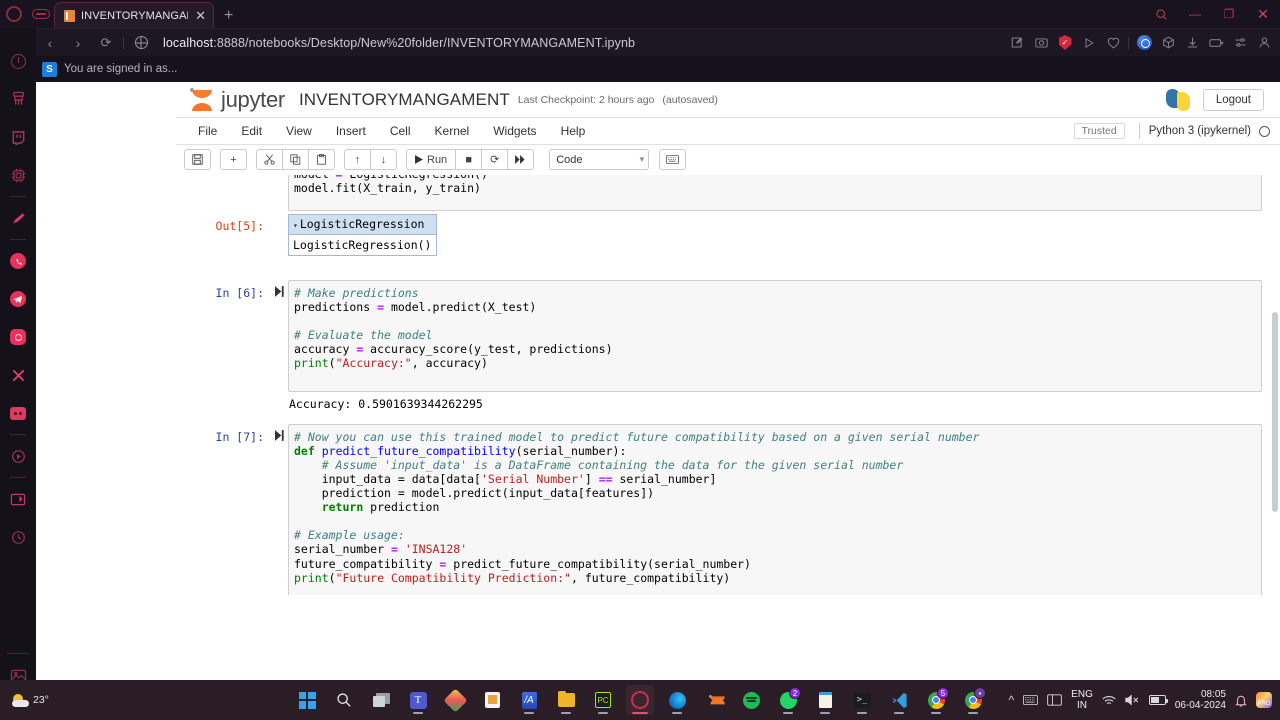  I want to click on new-tab-button: +, so click(228, 16).